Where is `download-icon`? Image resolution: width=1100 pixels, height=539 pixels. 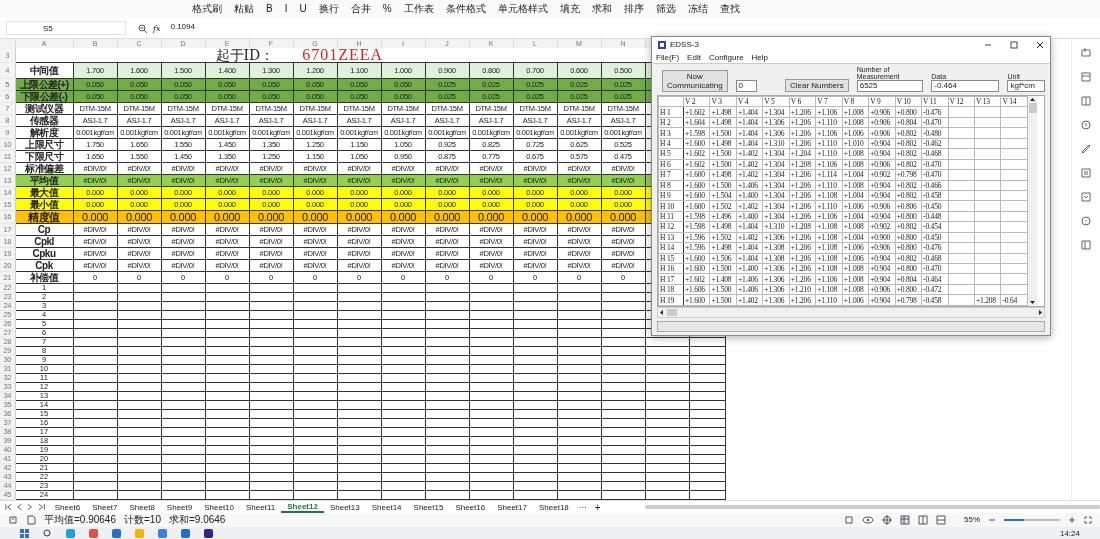 download-icon is located at coordinates (1086, 197).